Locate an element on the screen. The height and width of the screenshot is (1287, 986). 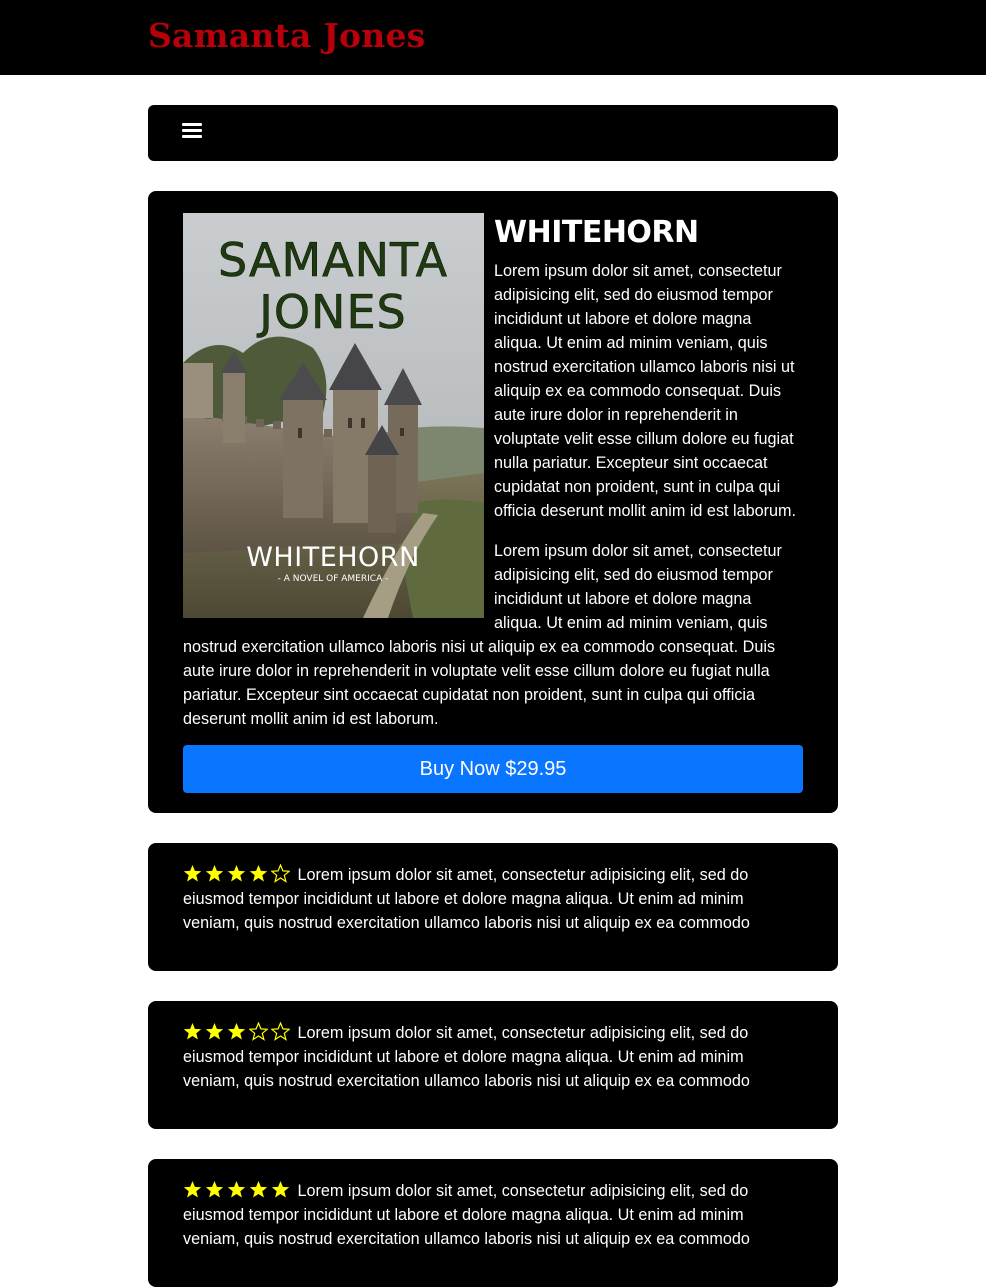
cover-title: WHITEHORN is located at coordinates (333, 557).